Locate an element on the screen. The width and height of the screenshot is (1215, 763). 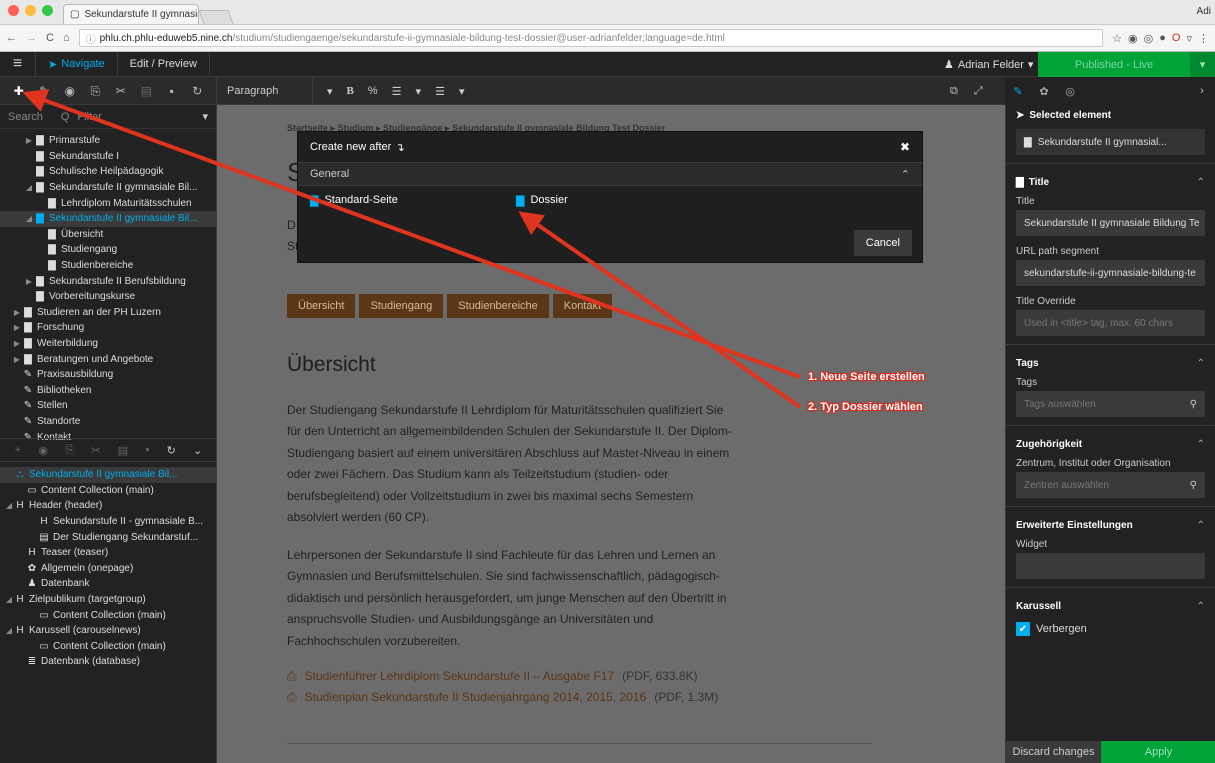
navigate-button: ➤ Navigate is located at coordinates (77, 64).